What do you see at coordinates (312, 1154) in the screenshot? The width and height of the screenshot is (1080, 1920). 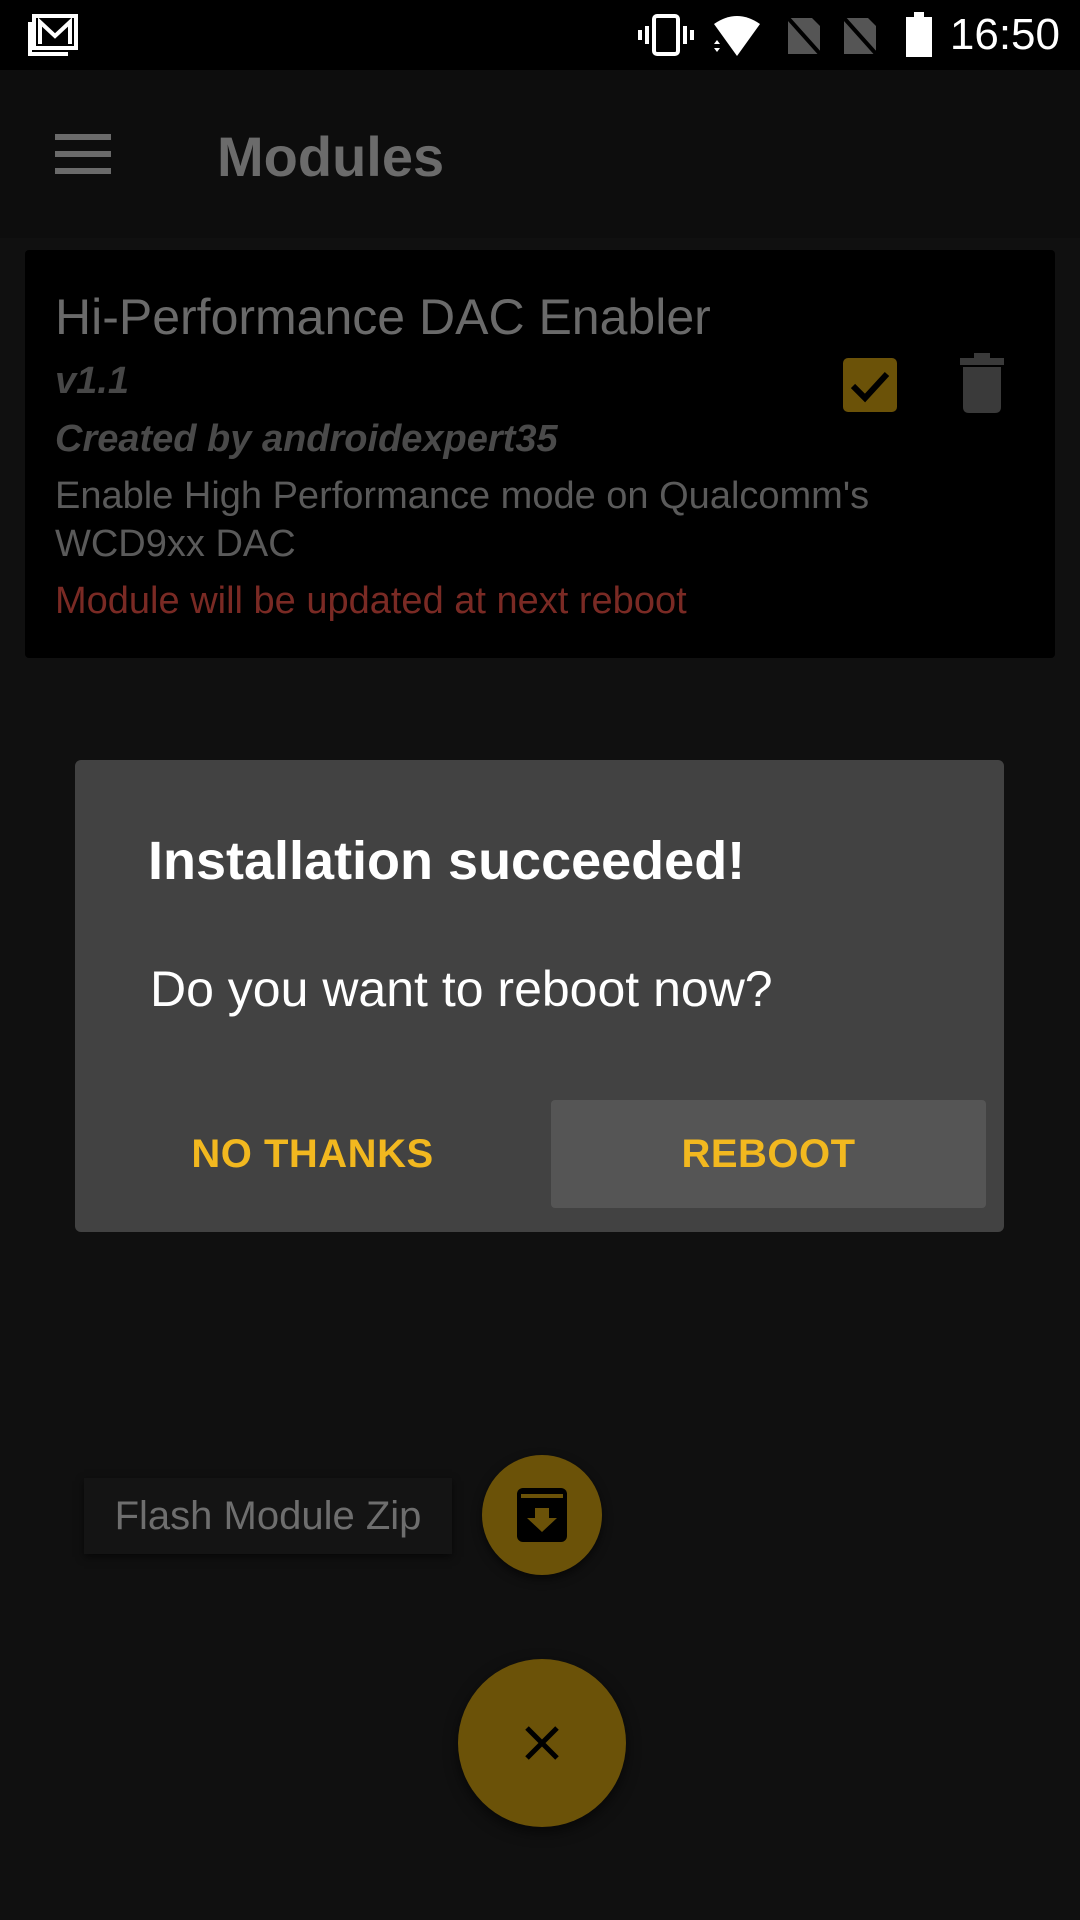 I see `no-thanks-button: NO THANKS` at bounding box center [312, 1154].